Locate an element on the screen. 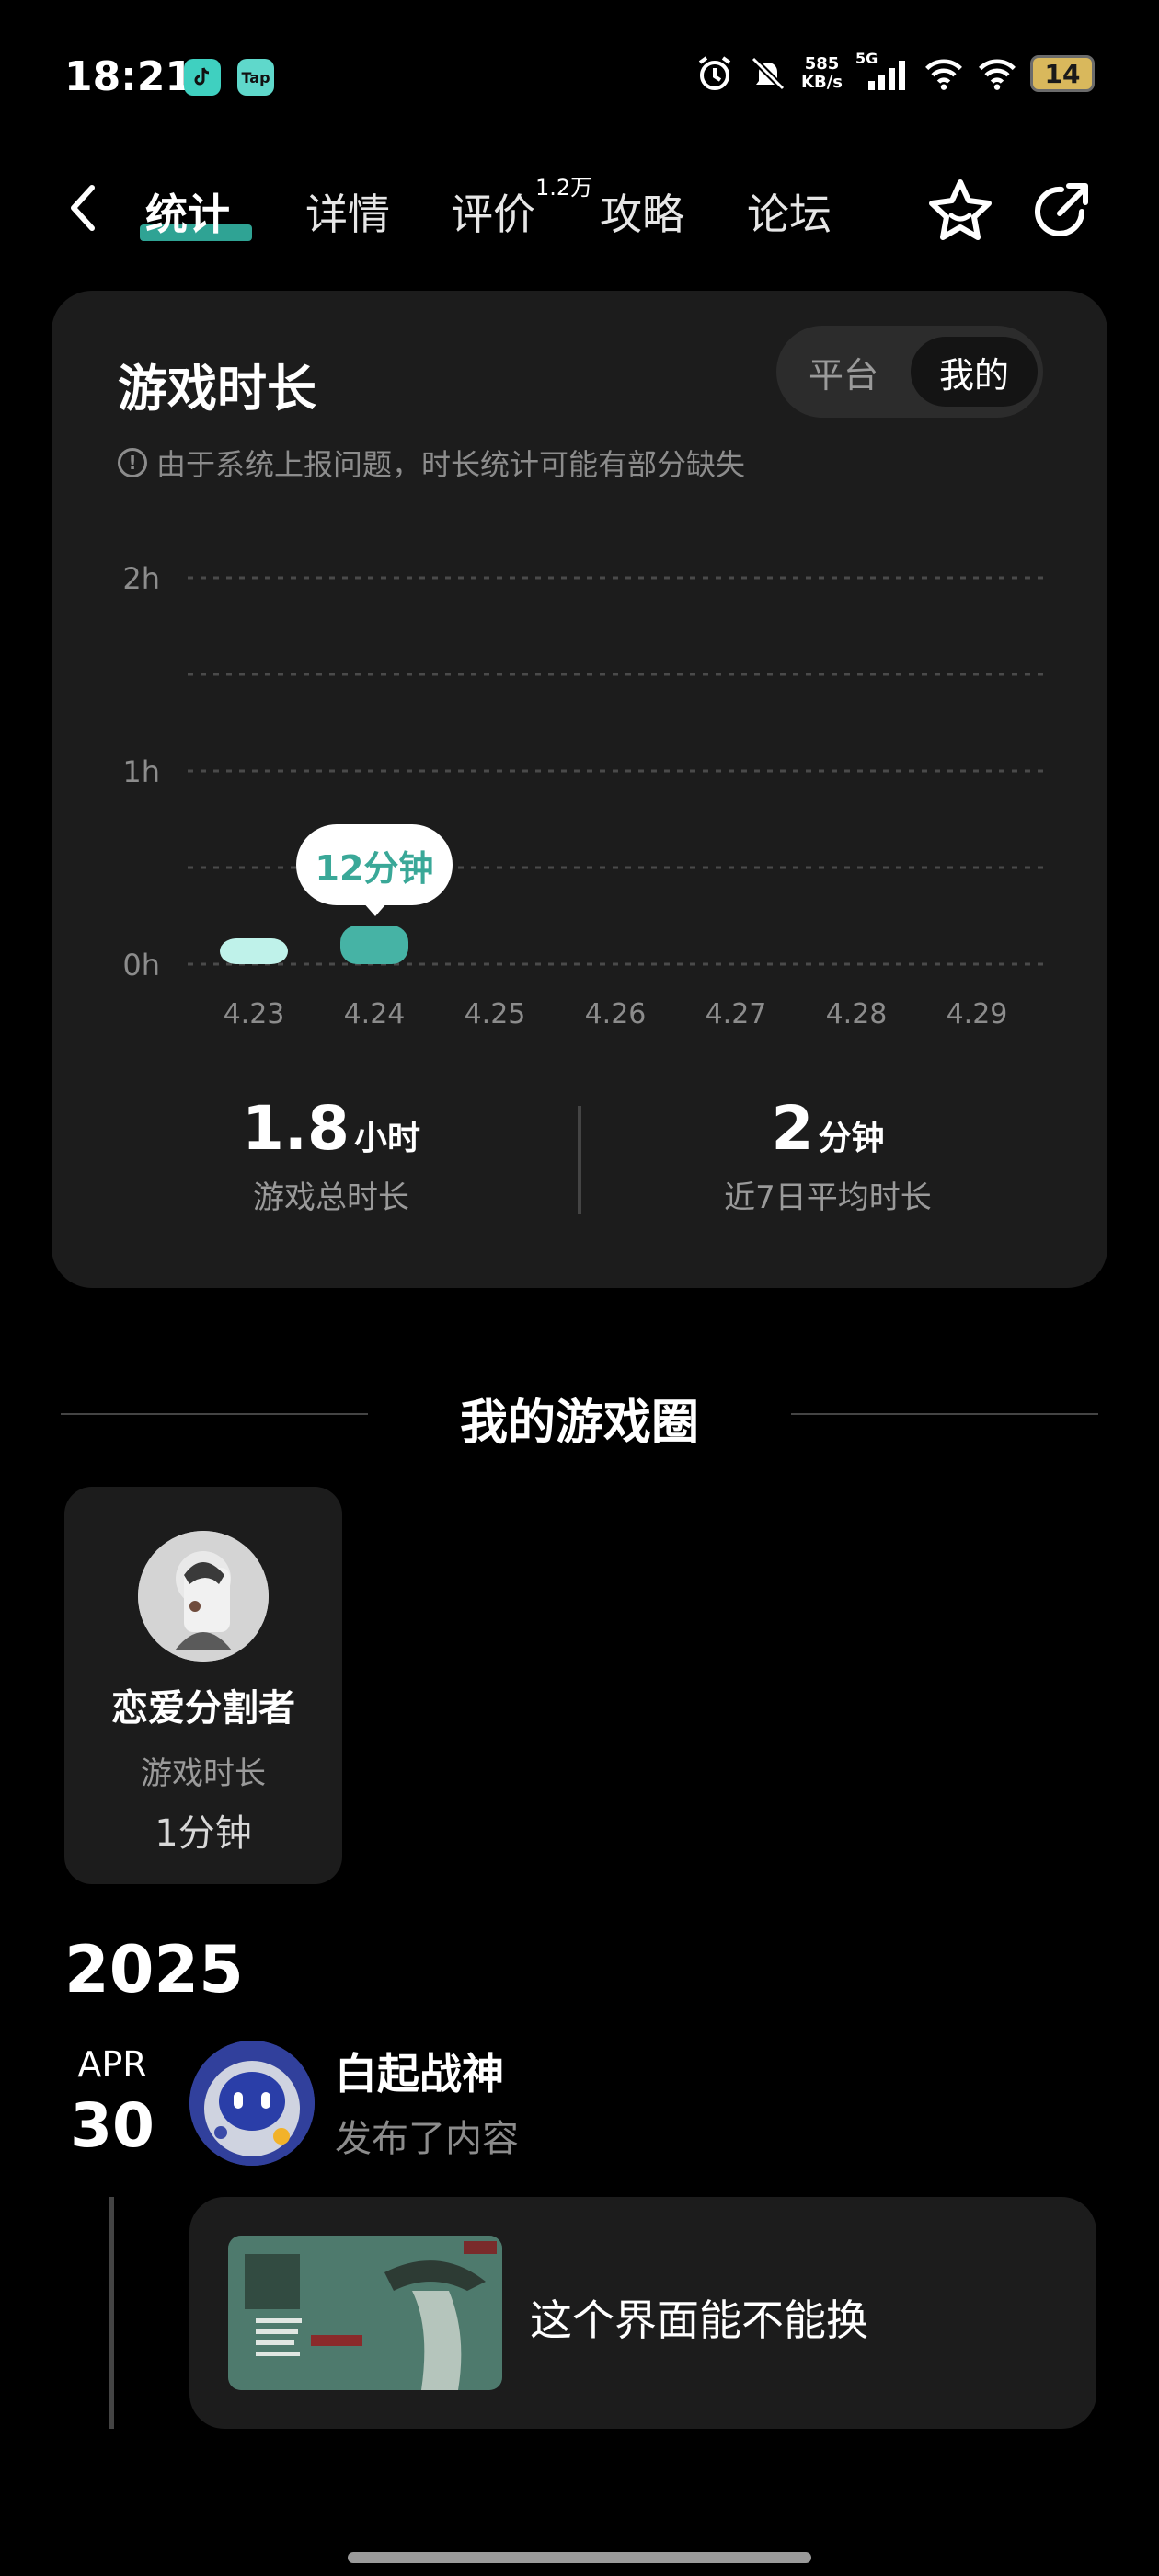 The height and width of the screenshot is (2576, 1159). tab-details: 详情 is located at coordinates (347, 211).